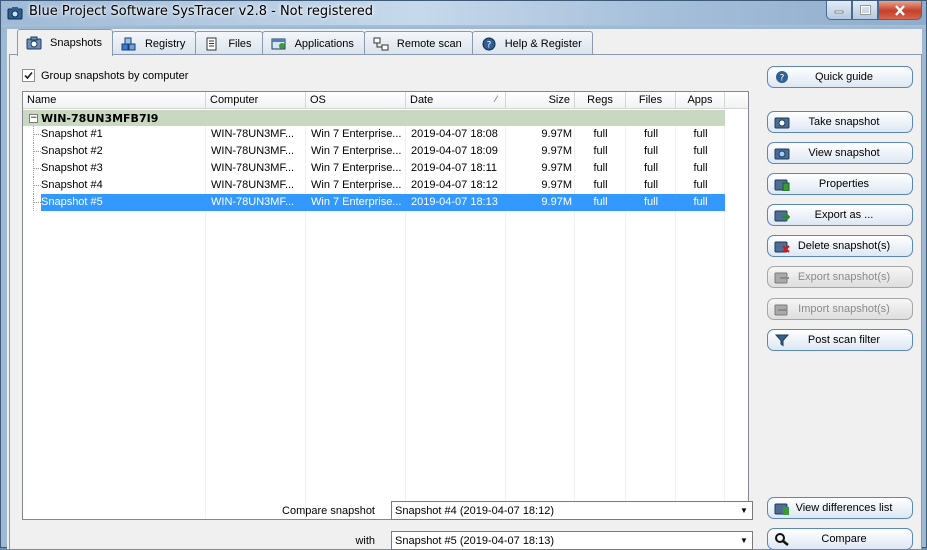 The height and width of the screenshot is (550, 927). Describe the element at coordinates (844, 153) in the screenshot. I see `view-snapshot-label: View snapshot` at that location.